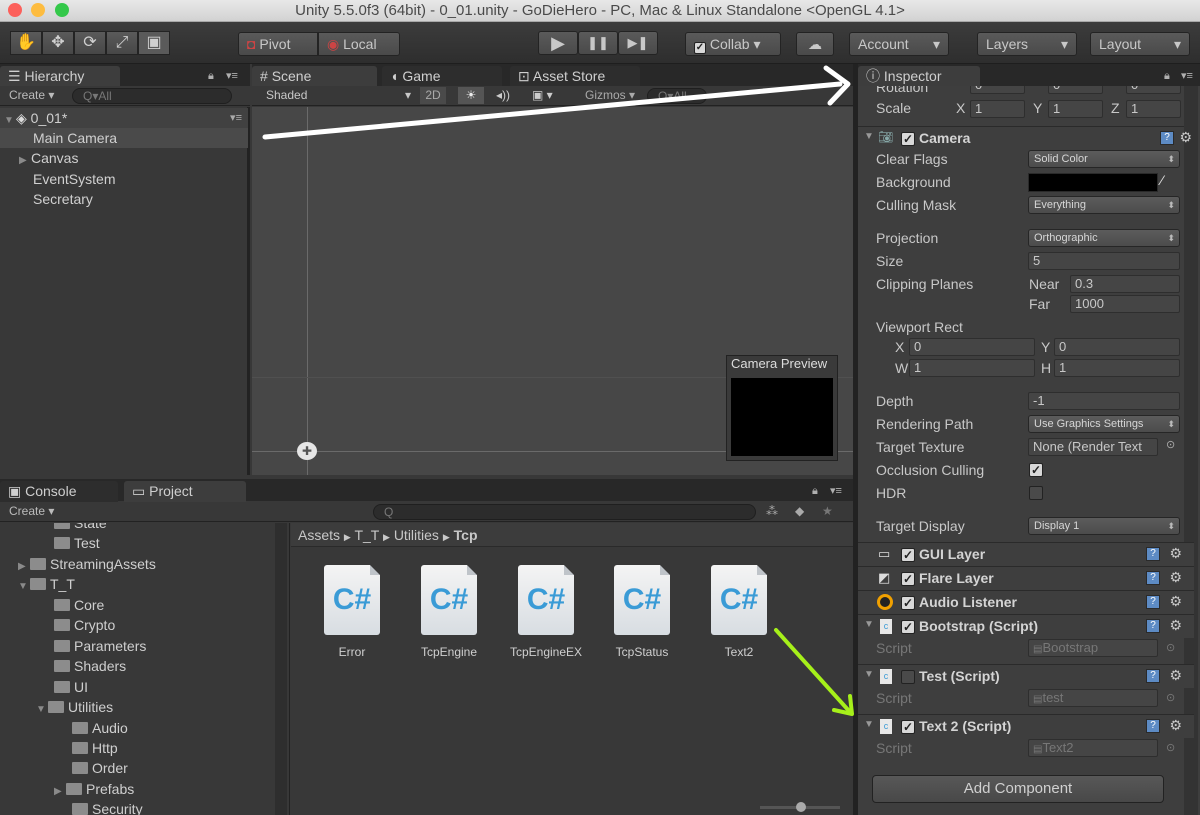 This screenshot has height=815, width=1200. I want to click on layout-dropdown: Layout ▾, so click(1140, 44).